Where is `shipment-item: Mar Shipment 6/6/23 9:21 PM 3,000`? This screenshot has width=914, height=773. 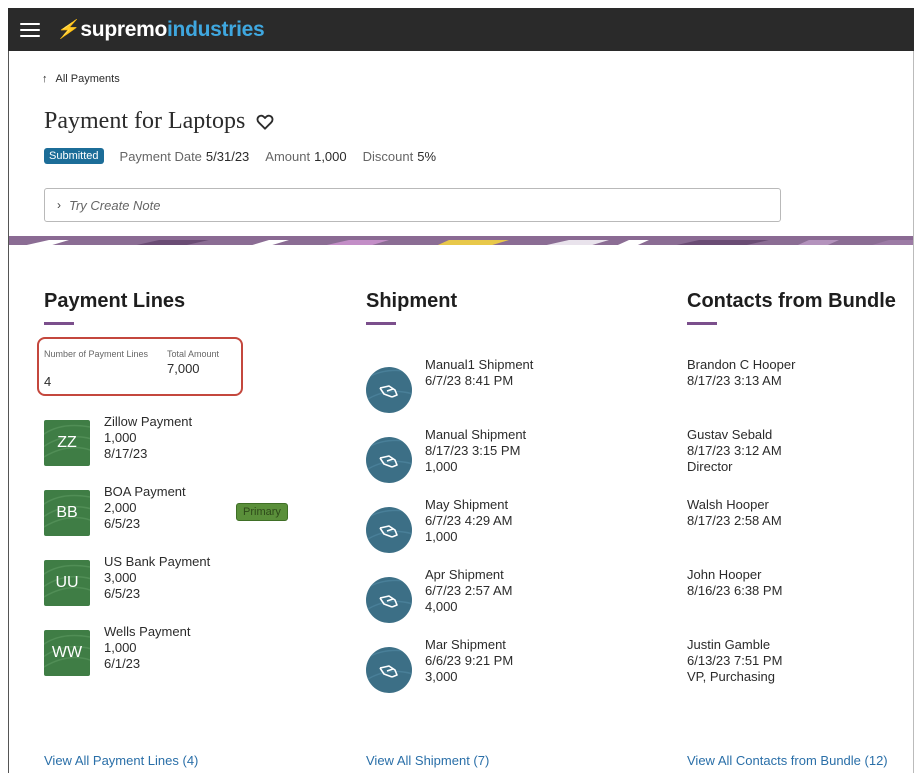 shipment-item: Mar Shipment 6/6/23 9:21 PM 3,000 is located at coordinates (506, 667).